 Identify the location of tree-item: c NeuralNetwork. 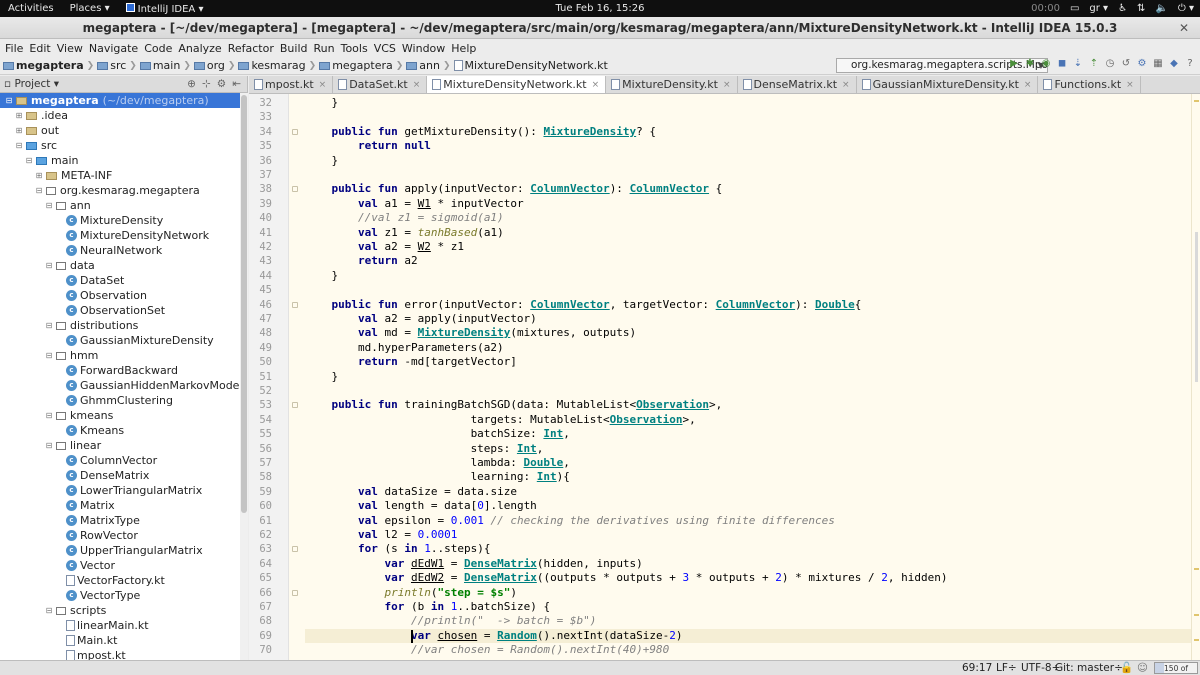
(81, 250).